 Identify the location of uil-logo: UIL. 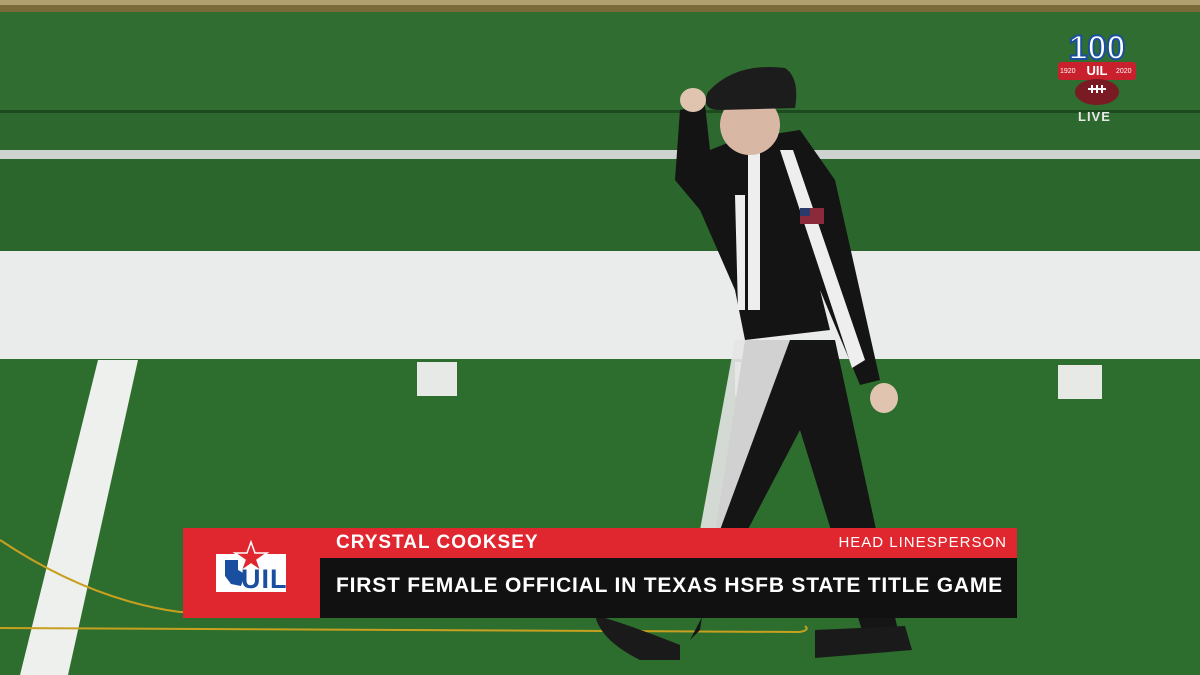
(251, 573).